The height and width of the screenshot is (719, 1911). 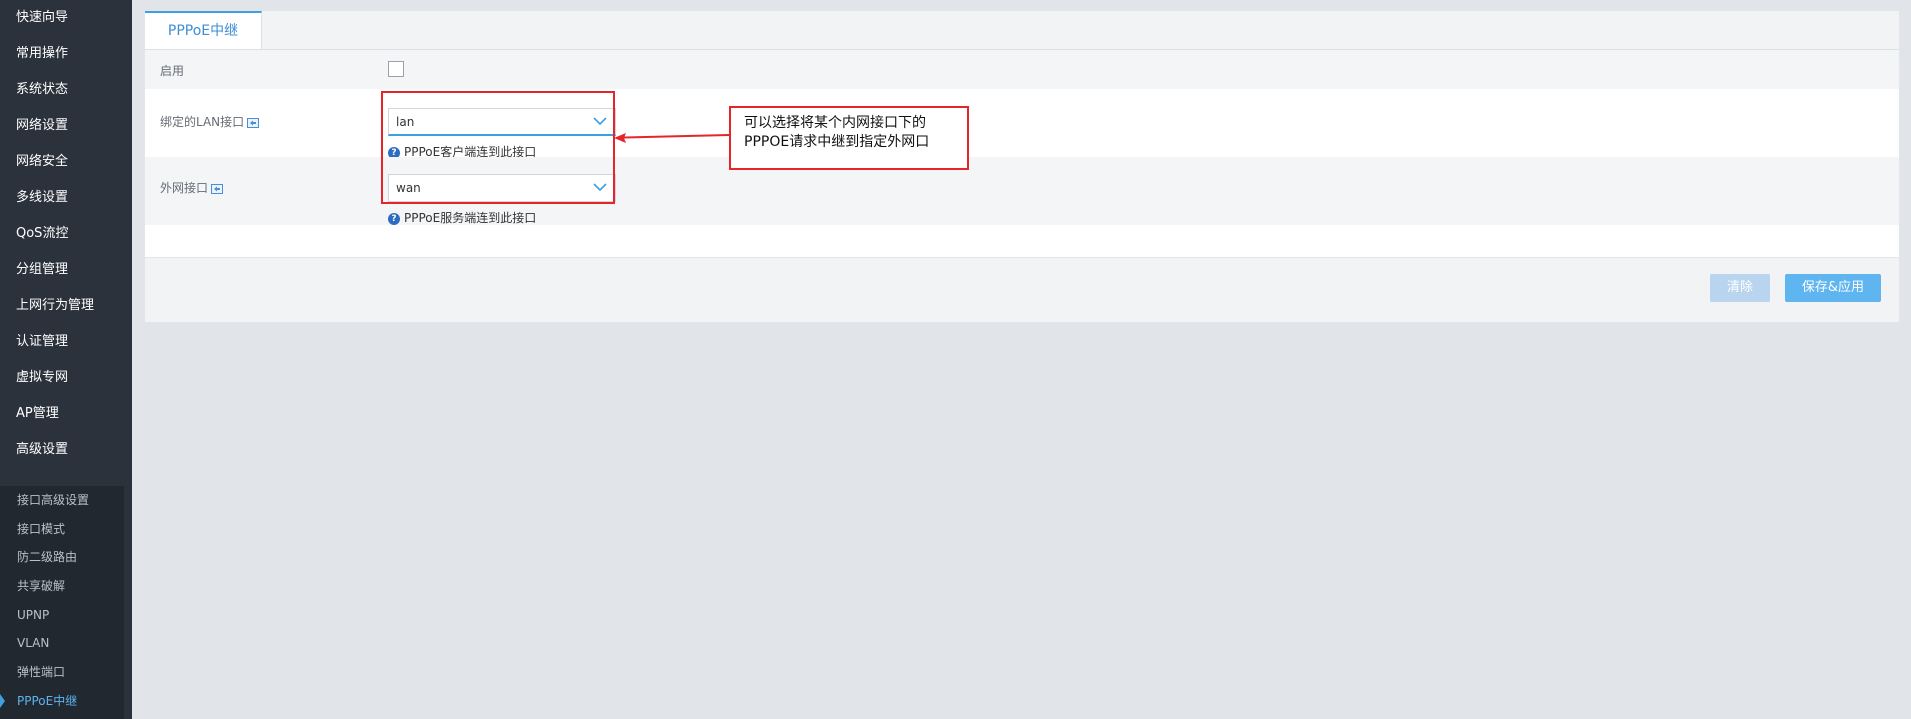 I want to click on subnav-item-vlan: VLAN, so click(x=62, y=643).